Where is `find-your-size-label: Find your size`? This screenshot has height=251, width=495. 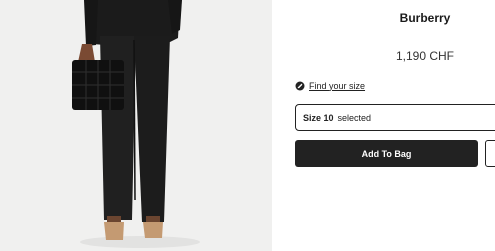
find-your-size-label: Find your size is located at coordinates (337, 86).